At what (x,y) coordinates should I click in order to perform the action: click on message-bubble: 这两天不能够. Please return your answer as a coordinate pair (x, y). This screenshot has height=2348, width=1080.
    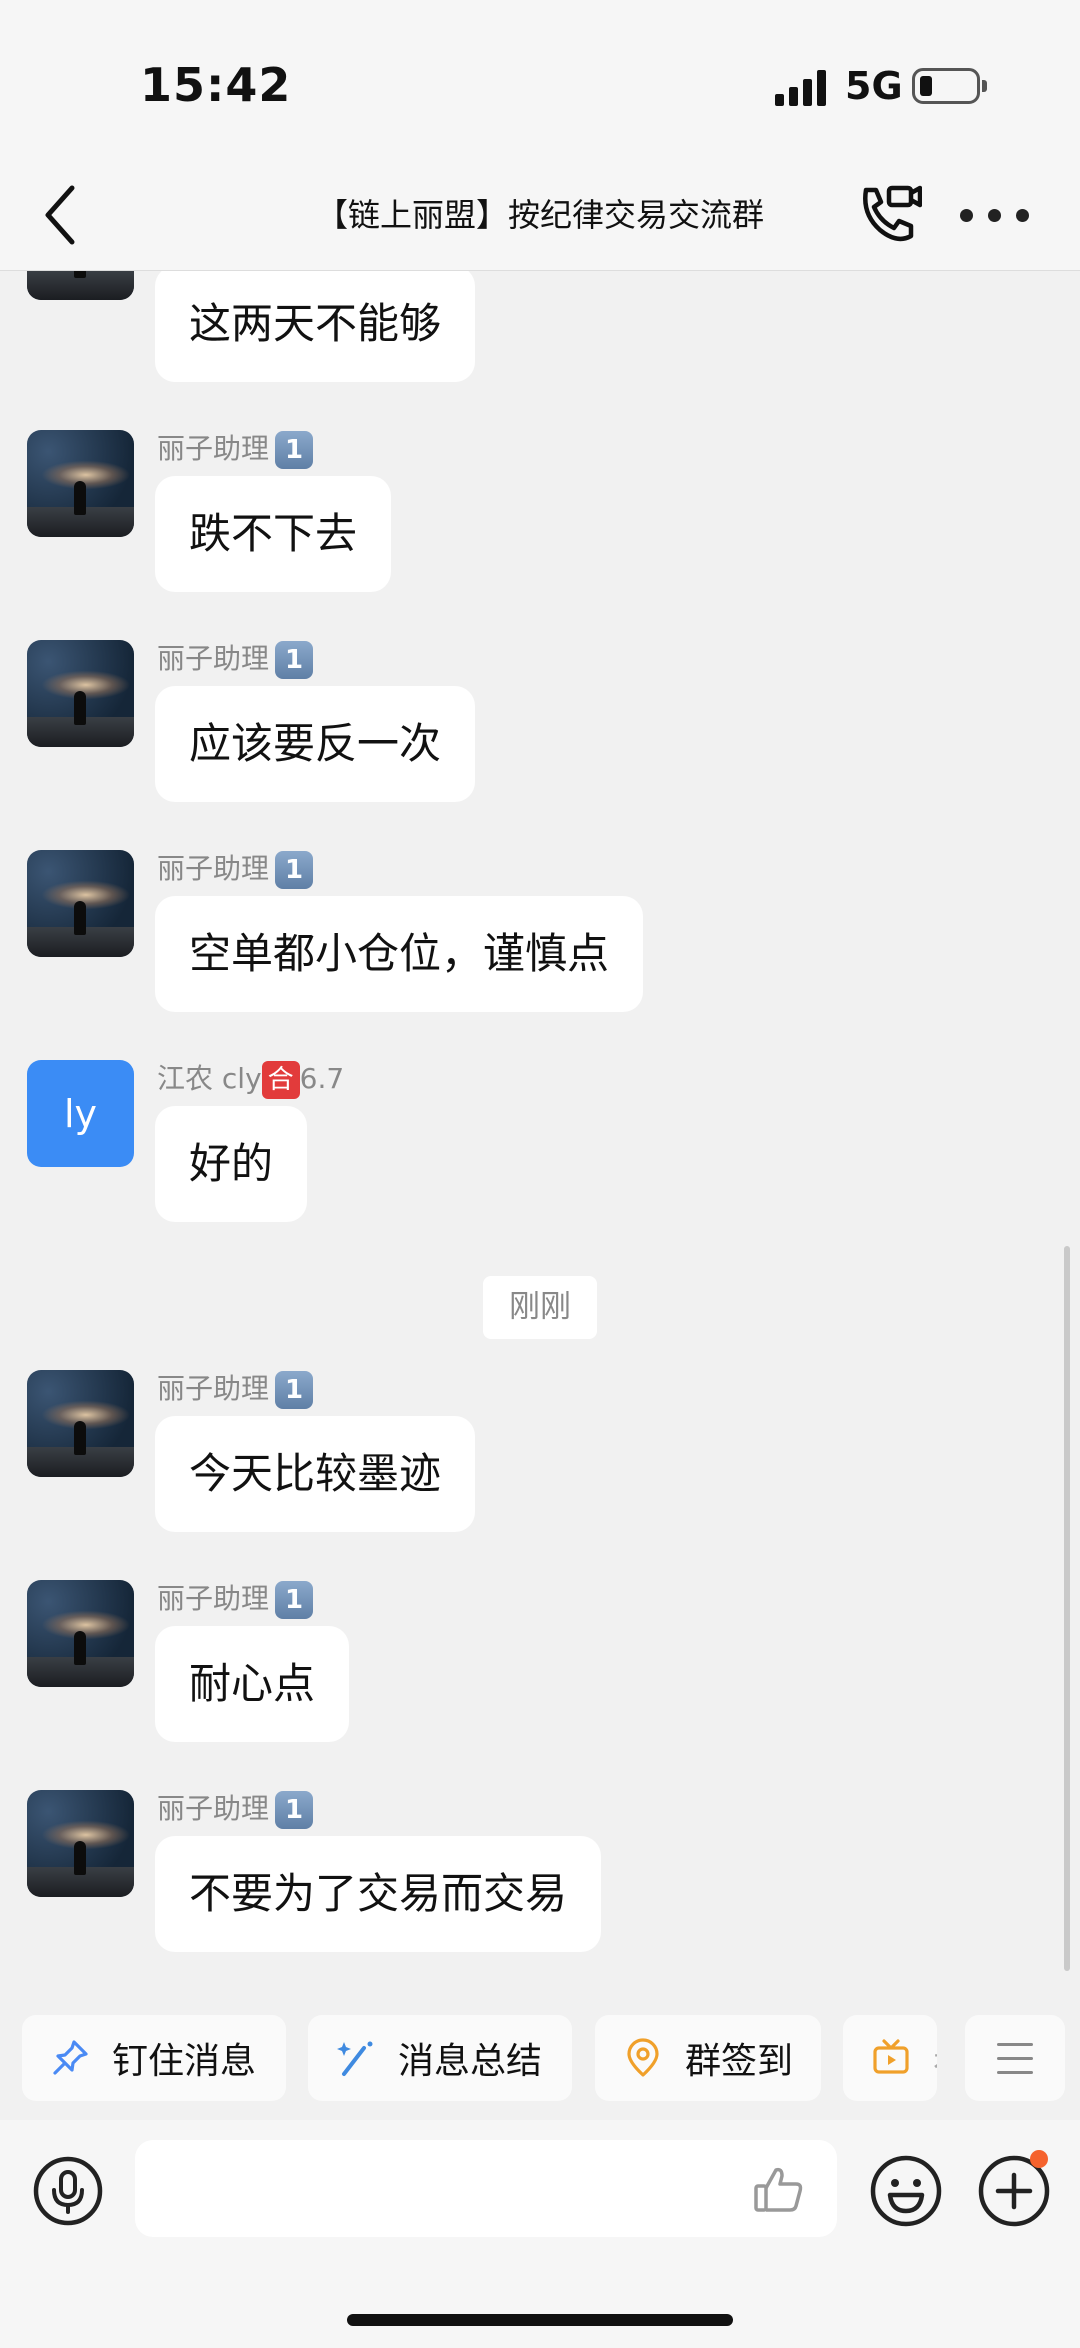
    Looking at the image, I should click on (315, 326).